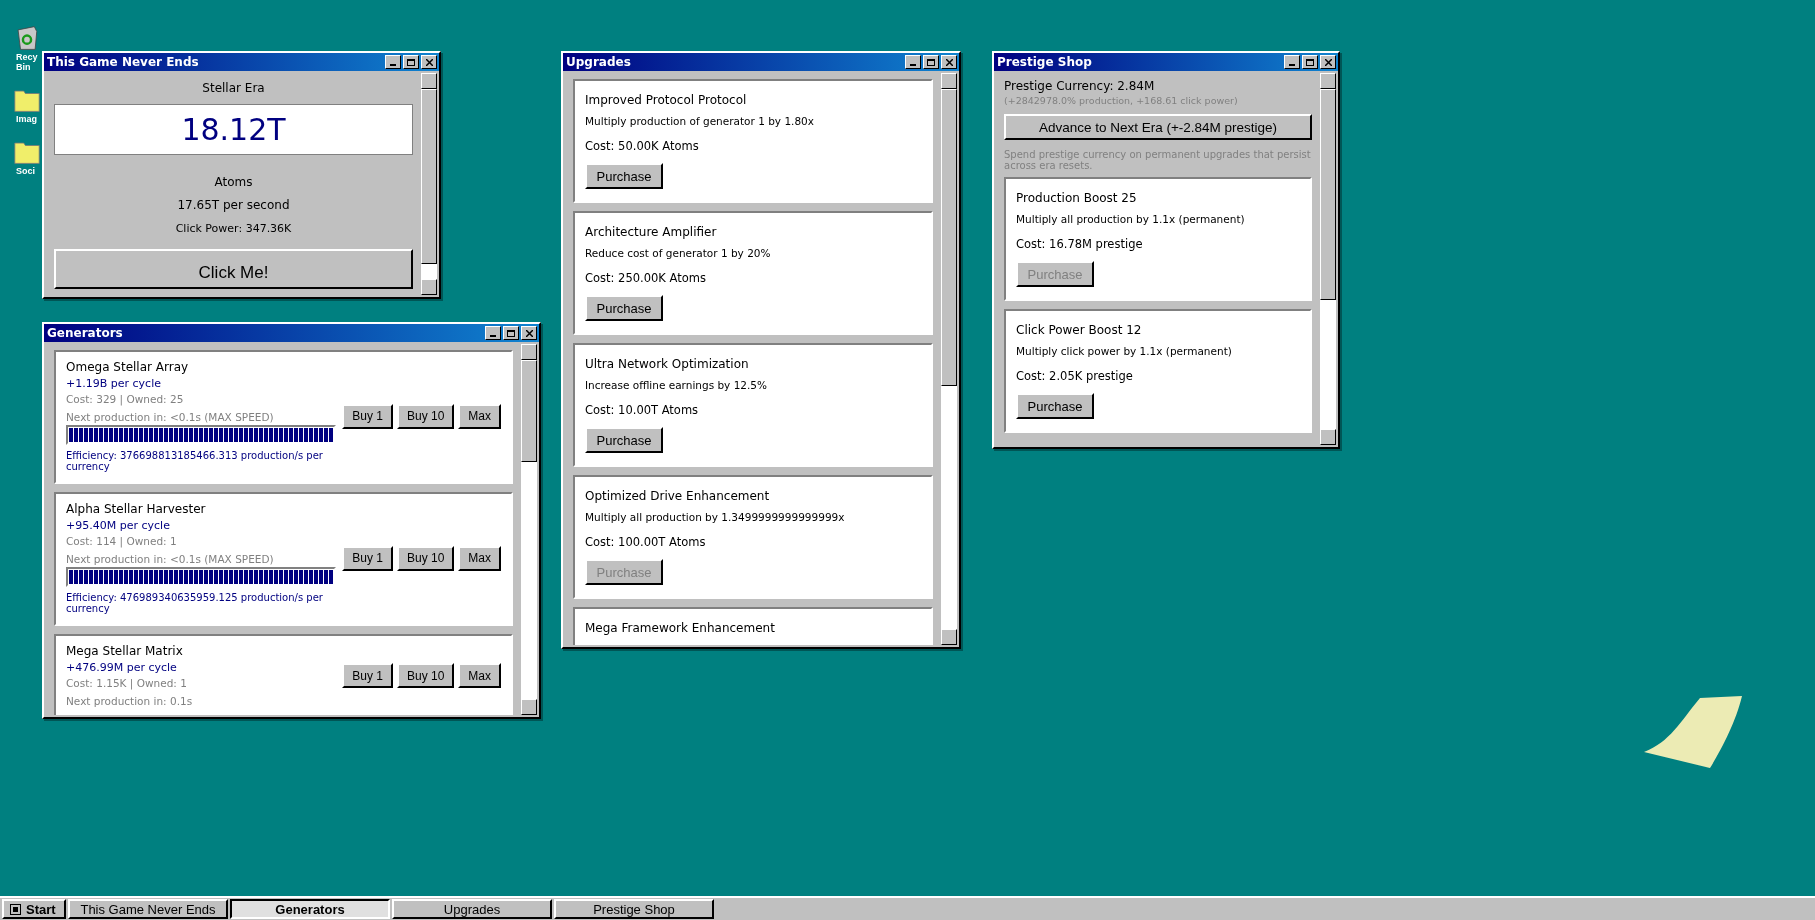 The width and height of the screenshot is (1815, 920). I want to click on cost-and-owned: Cost: 114 | Owned: 1, so click(122, 541).